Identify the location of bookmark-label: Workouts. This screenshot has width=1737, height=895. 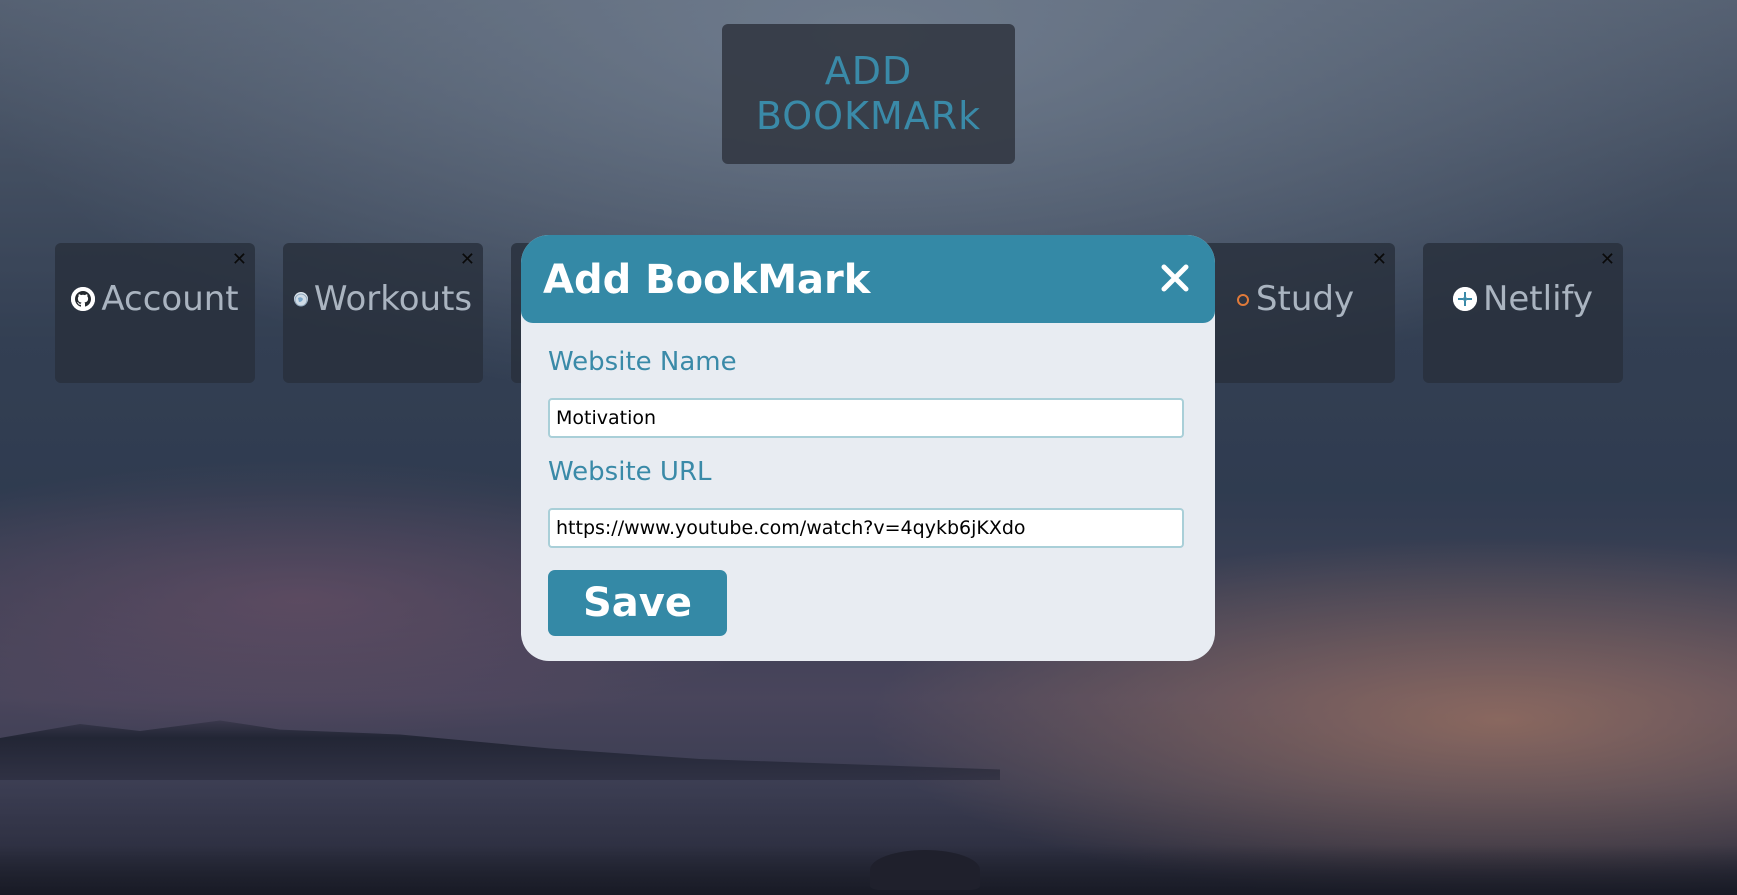
(393, 299).